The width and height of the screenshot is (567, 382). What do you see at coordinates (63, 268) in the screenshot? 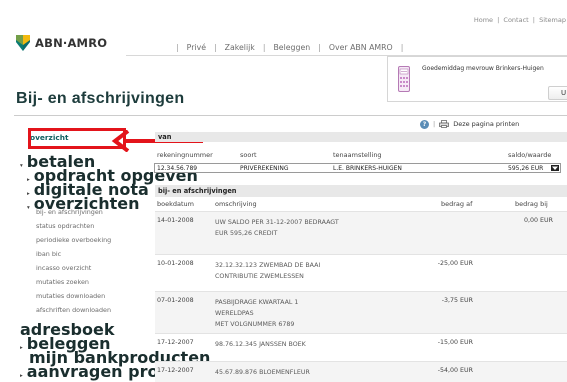
I see `sidebar-subitem: incasso overzicht` at bounding box center [63, 268].